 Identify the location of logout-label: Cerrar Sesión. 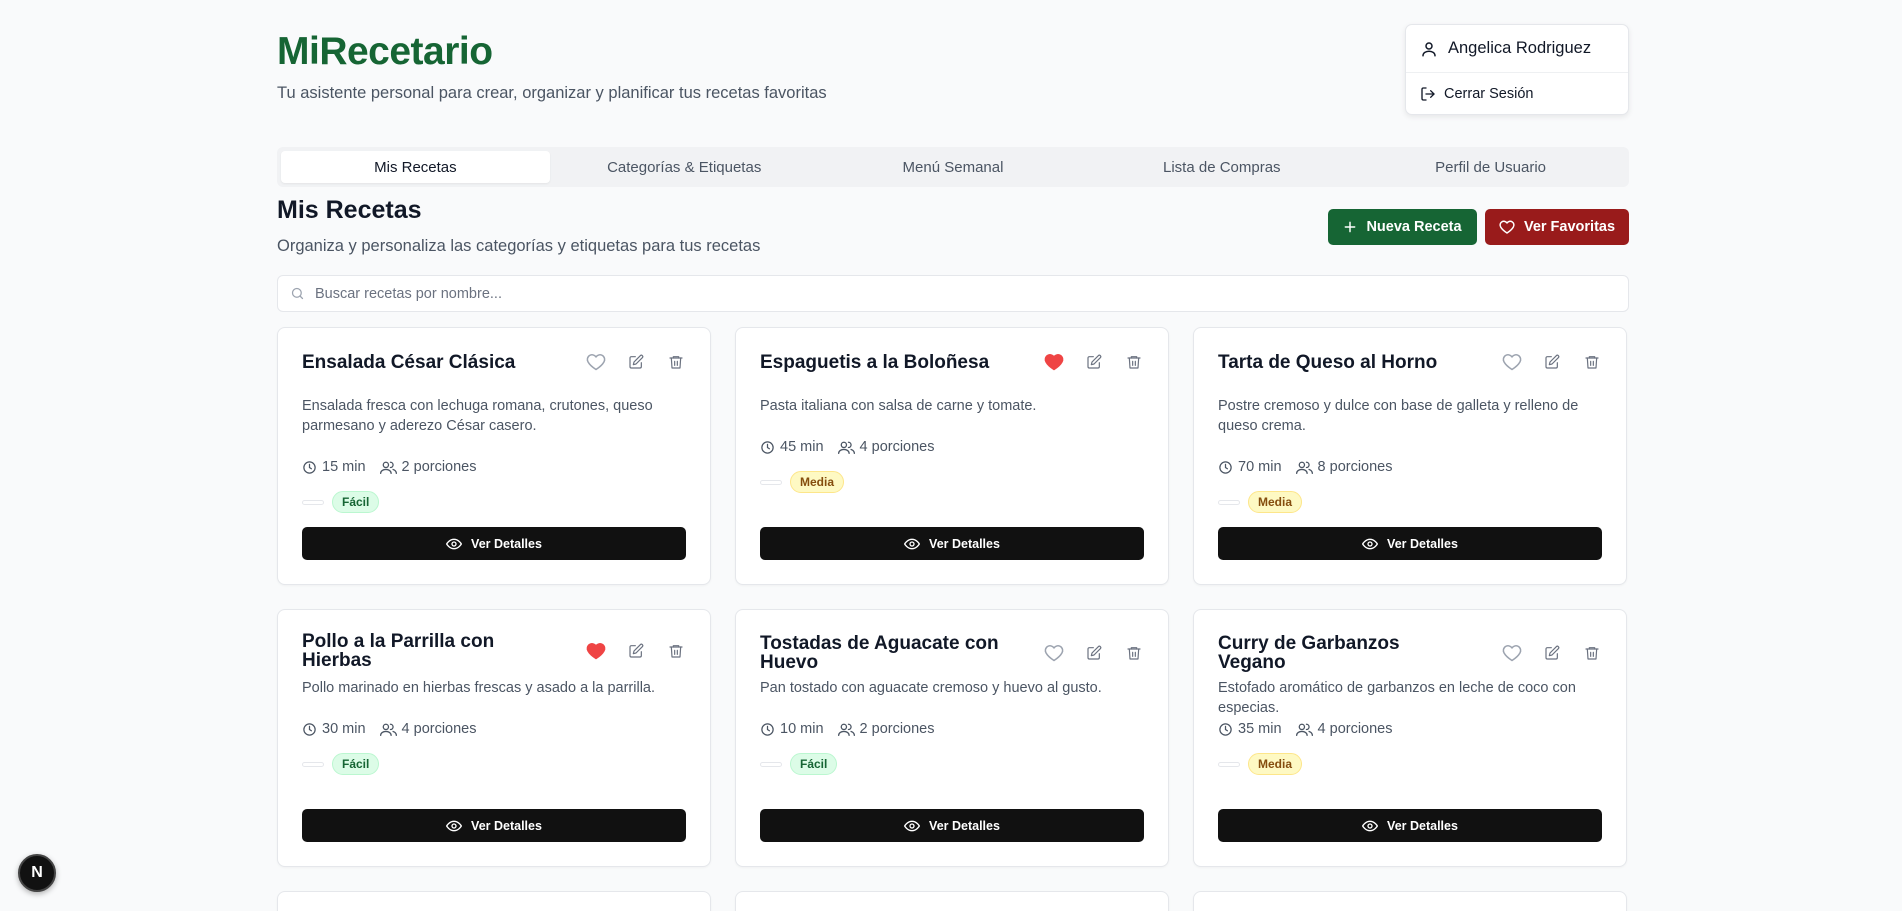
(1489, 93).